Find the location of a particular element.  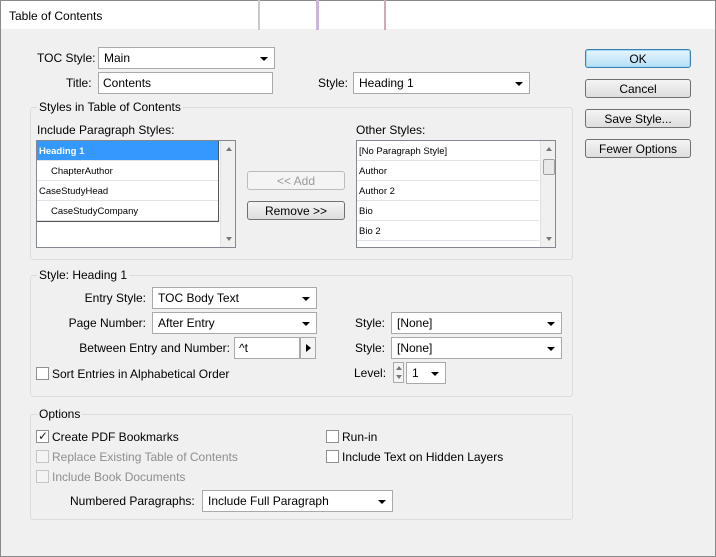

numbered-paragraphs-value: Include Full Paragraph is located at coordinates (268, 501).